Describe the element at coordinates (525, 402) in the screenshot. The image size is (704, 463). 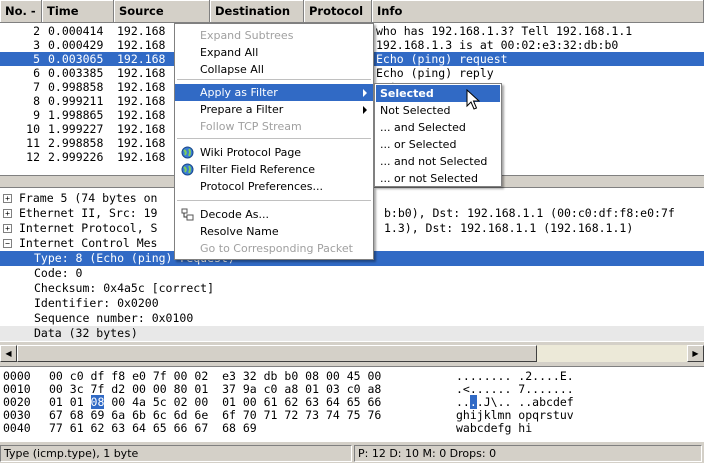
I see `ascii-run: .J\.. ..abcdef` at that location.